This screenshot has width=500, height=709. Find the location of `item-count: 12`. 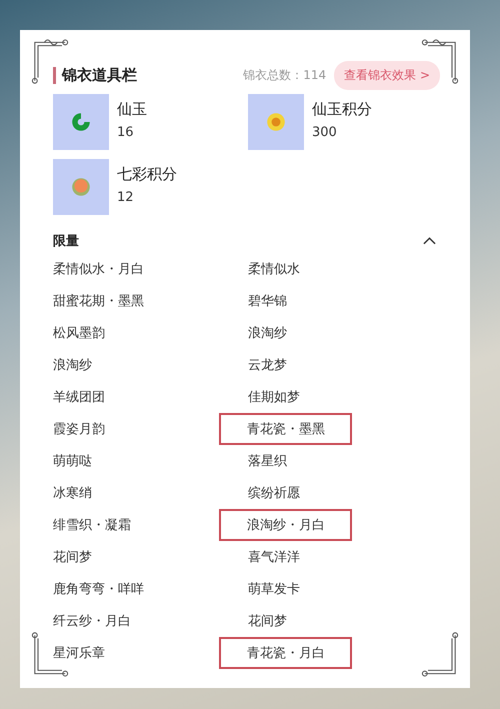

item-count: 12 is located at coordinates (126, 197).